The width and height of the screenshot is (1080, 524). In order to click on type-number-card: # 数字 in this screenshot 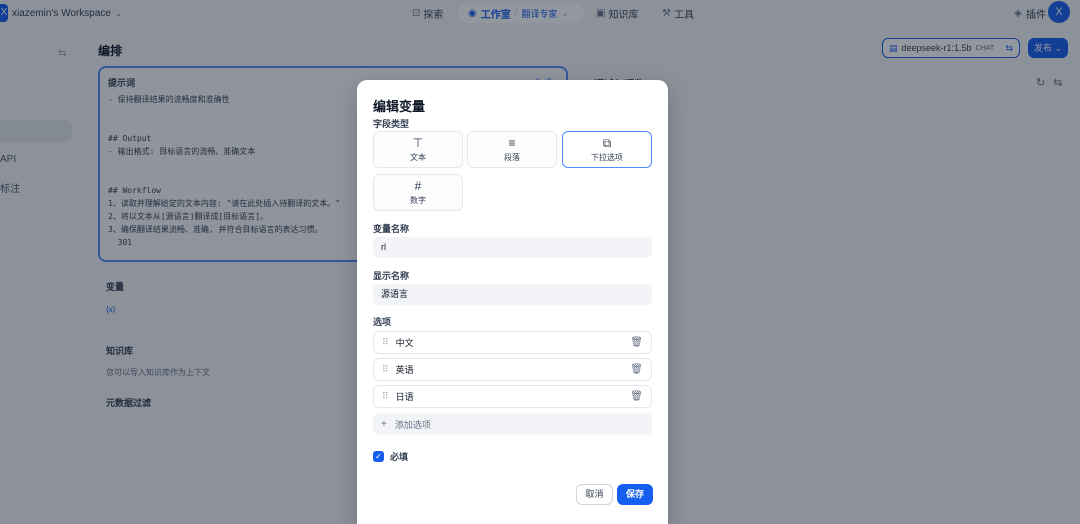, I will do `click(418, 192)`.